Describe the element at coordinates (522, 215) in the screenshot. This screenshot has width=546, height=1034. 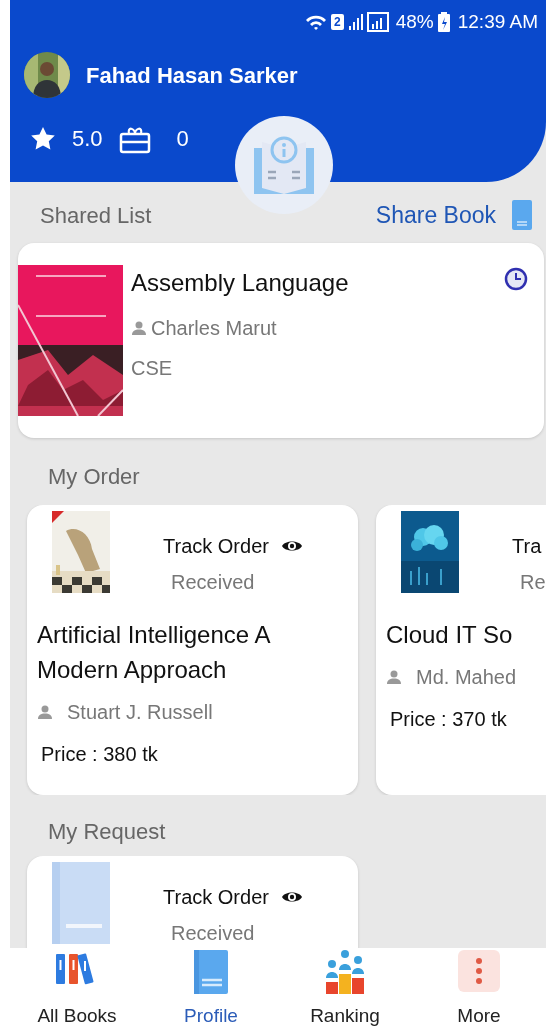
I see `document-icon` at that location.